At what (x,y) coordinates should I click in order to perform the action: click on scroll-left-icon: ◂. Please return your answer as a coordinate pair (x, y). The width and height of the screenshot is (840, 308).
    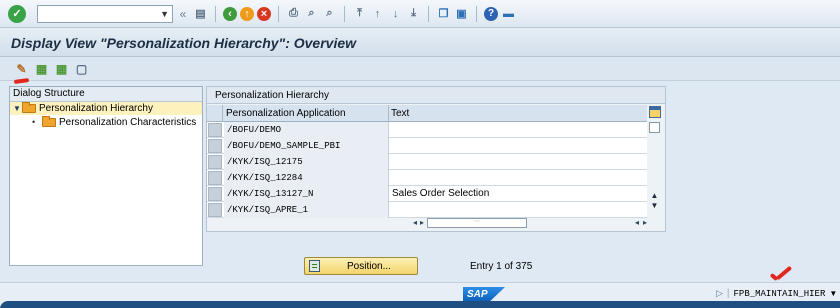
    Looking at the image, I should click on (415, 223).